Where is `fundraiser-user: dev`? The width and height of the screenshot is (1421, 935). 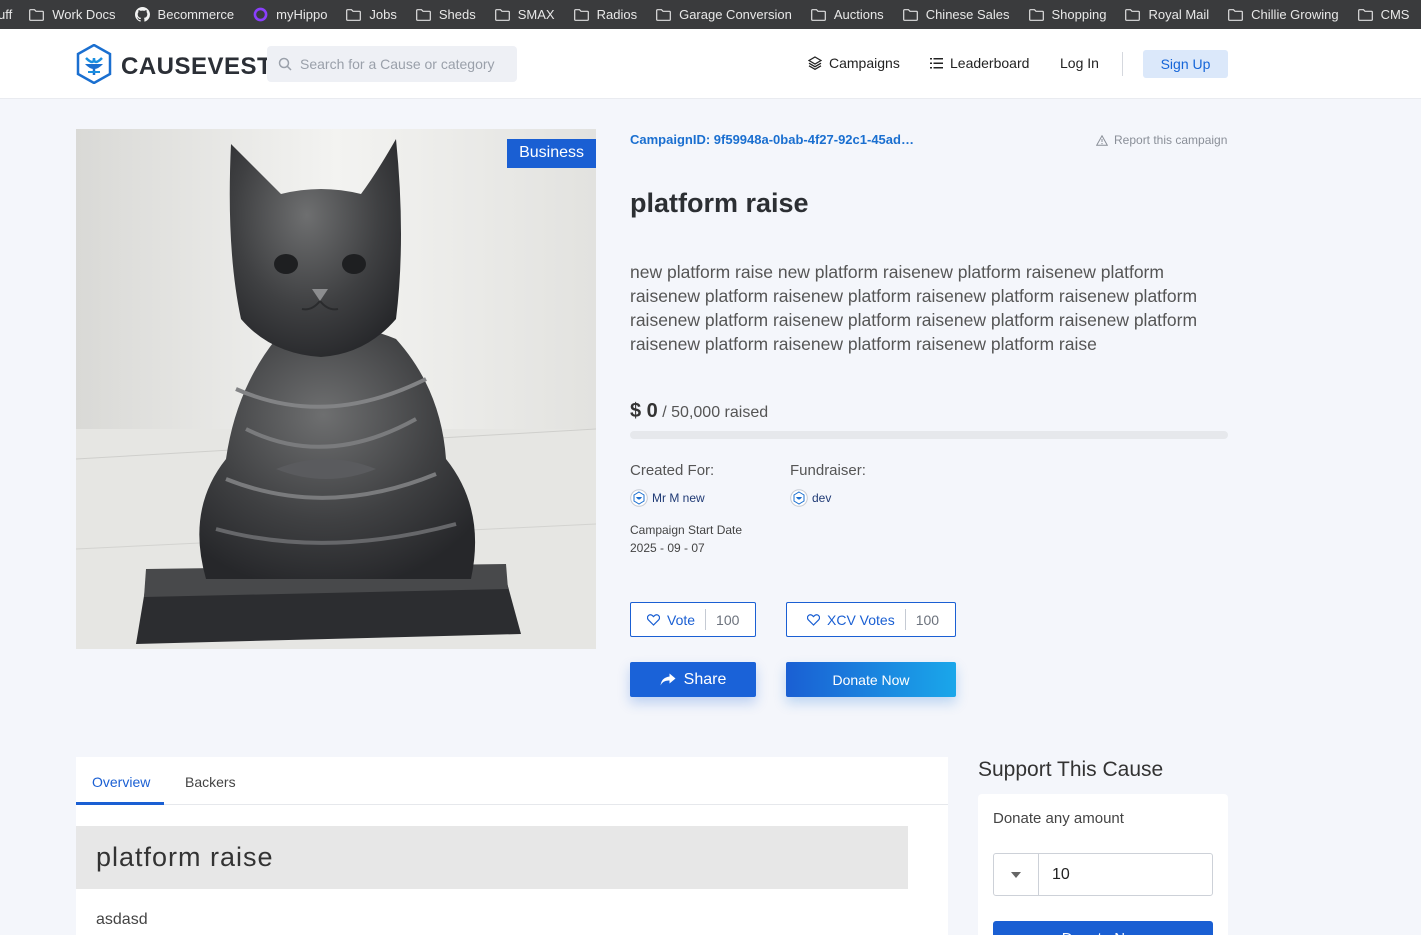 fundraiser-user: dev is located at coordinates (810, 498).